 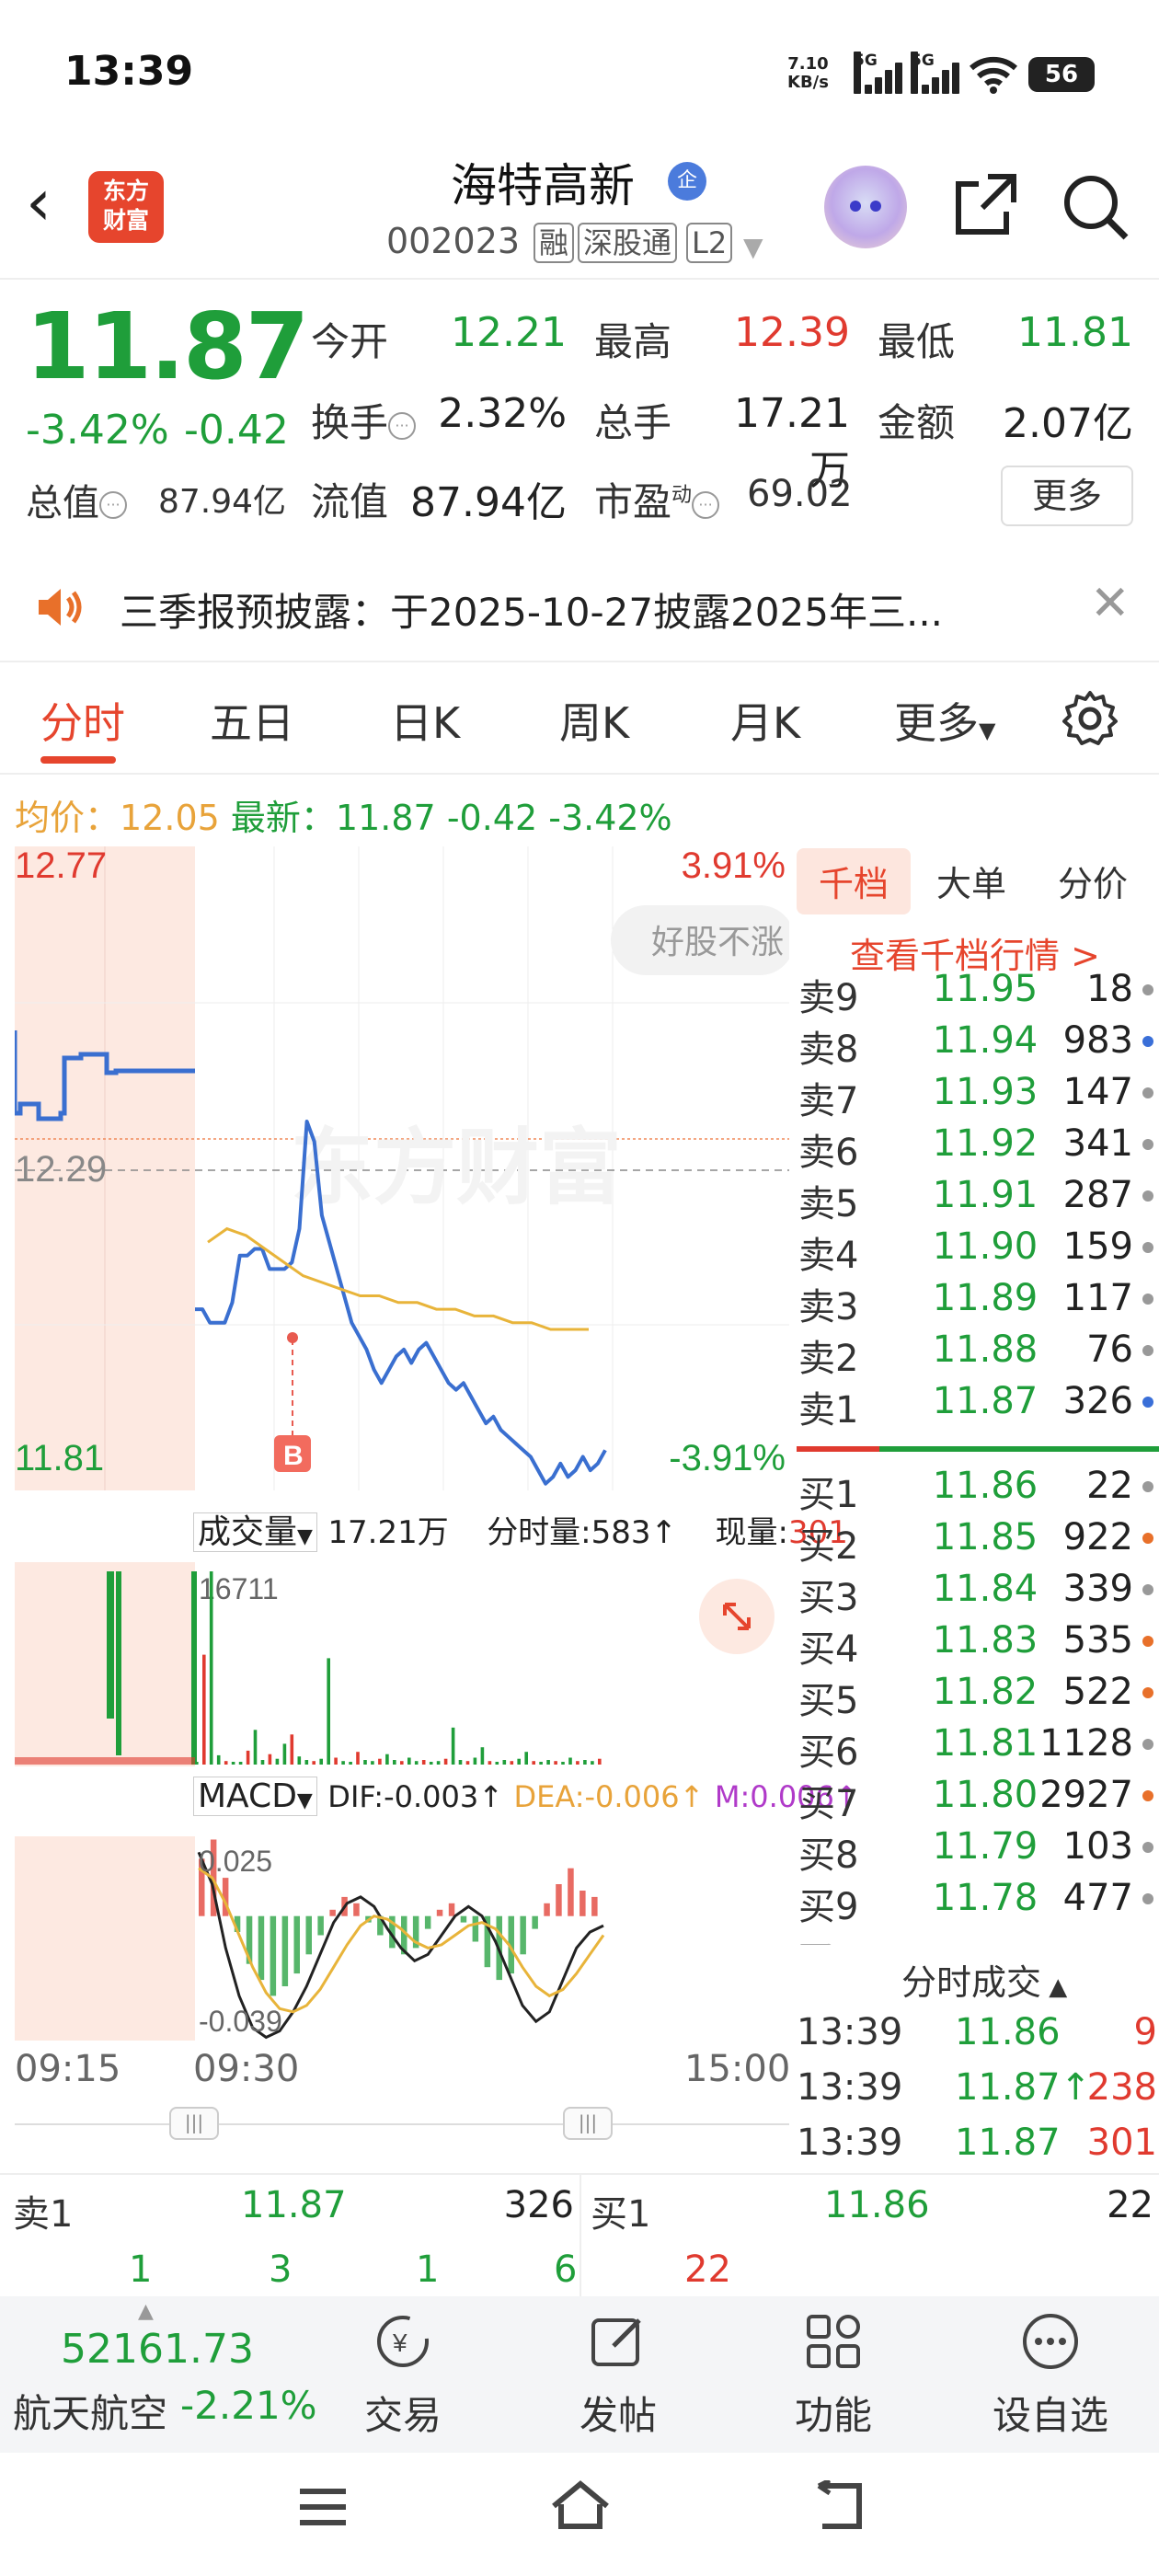 What do you see at coordinates (737, 2069) in the screenshot?
I see `time-end: 15:00` at bounding box center [737, 2069].